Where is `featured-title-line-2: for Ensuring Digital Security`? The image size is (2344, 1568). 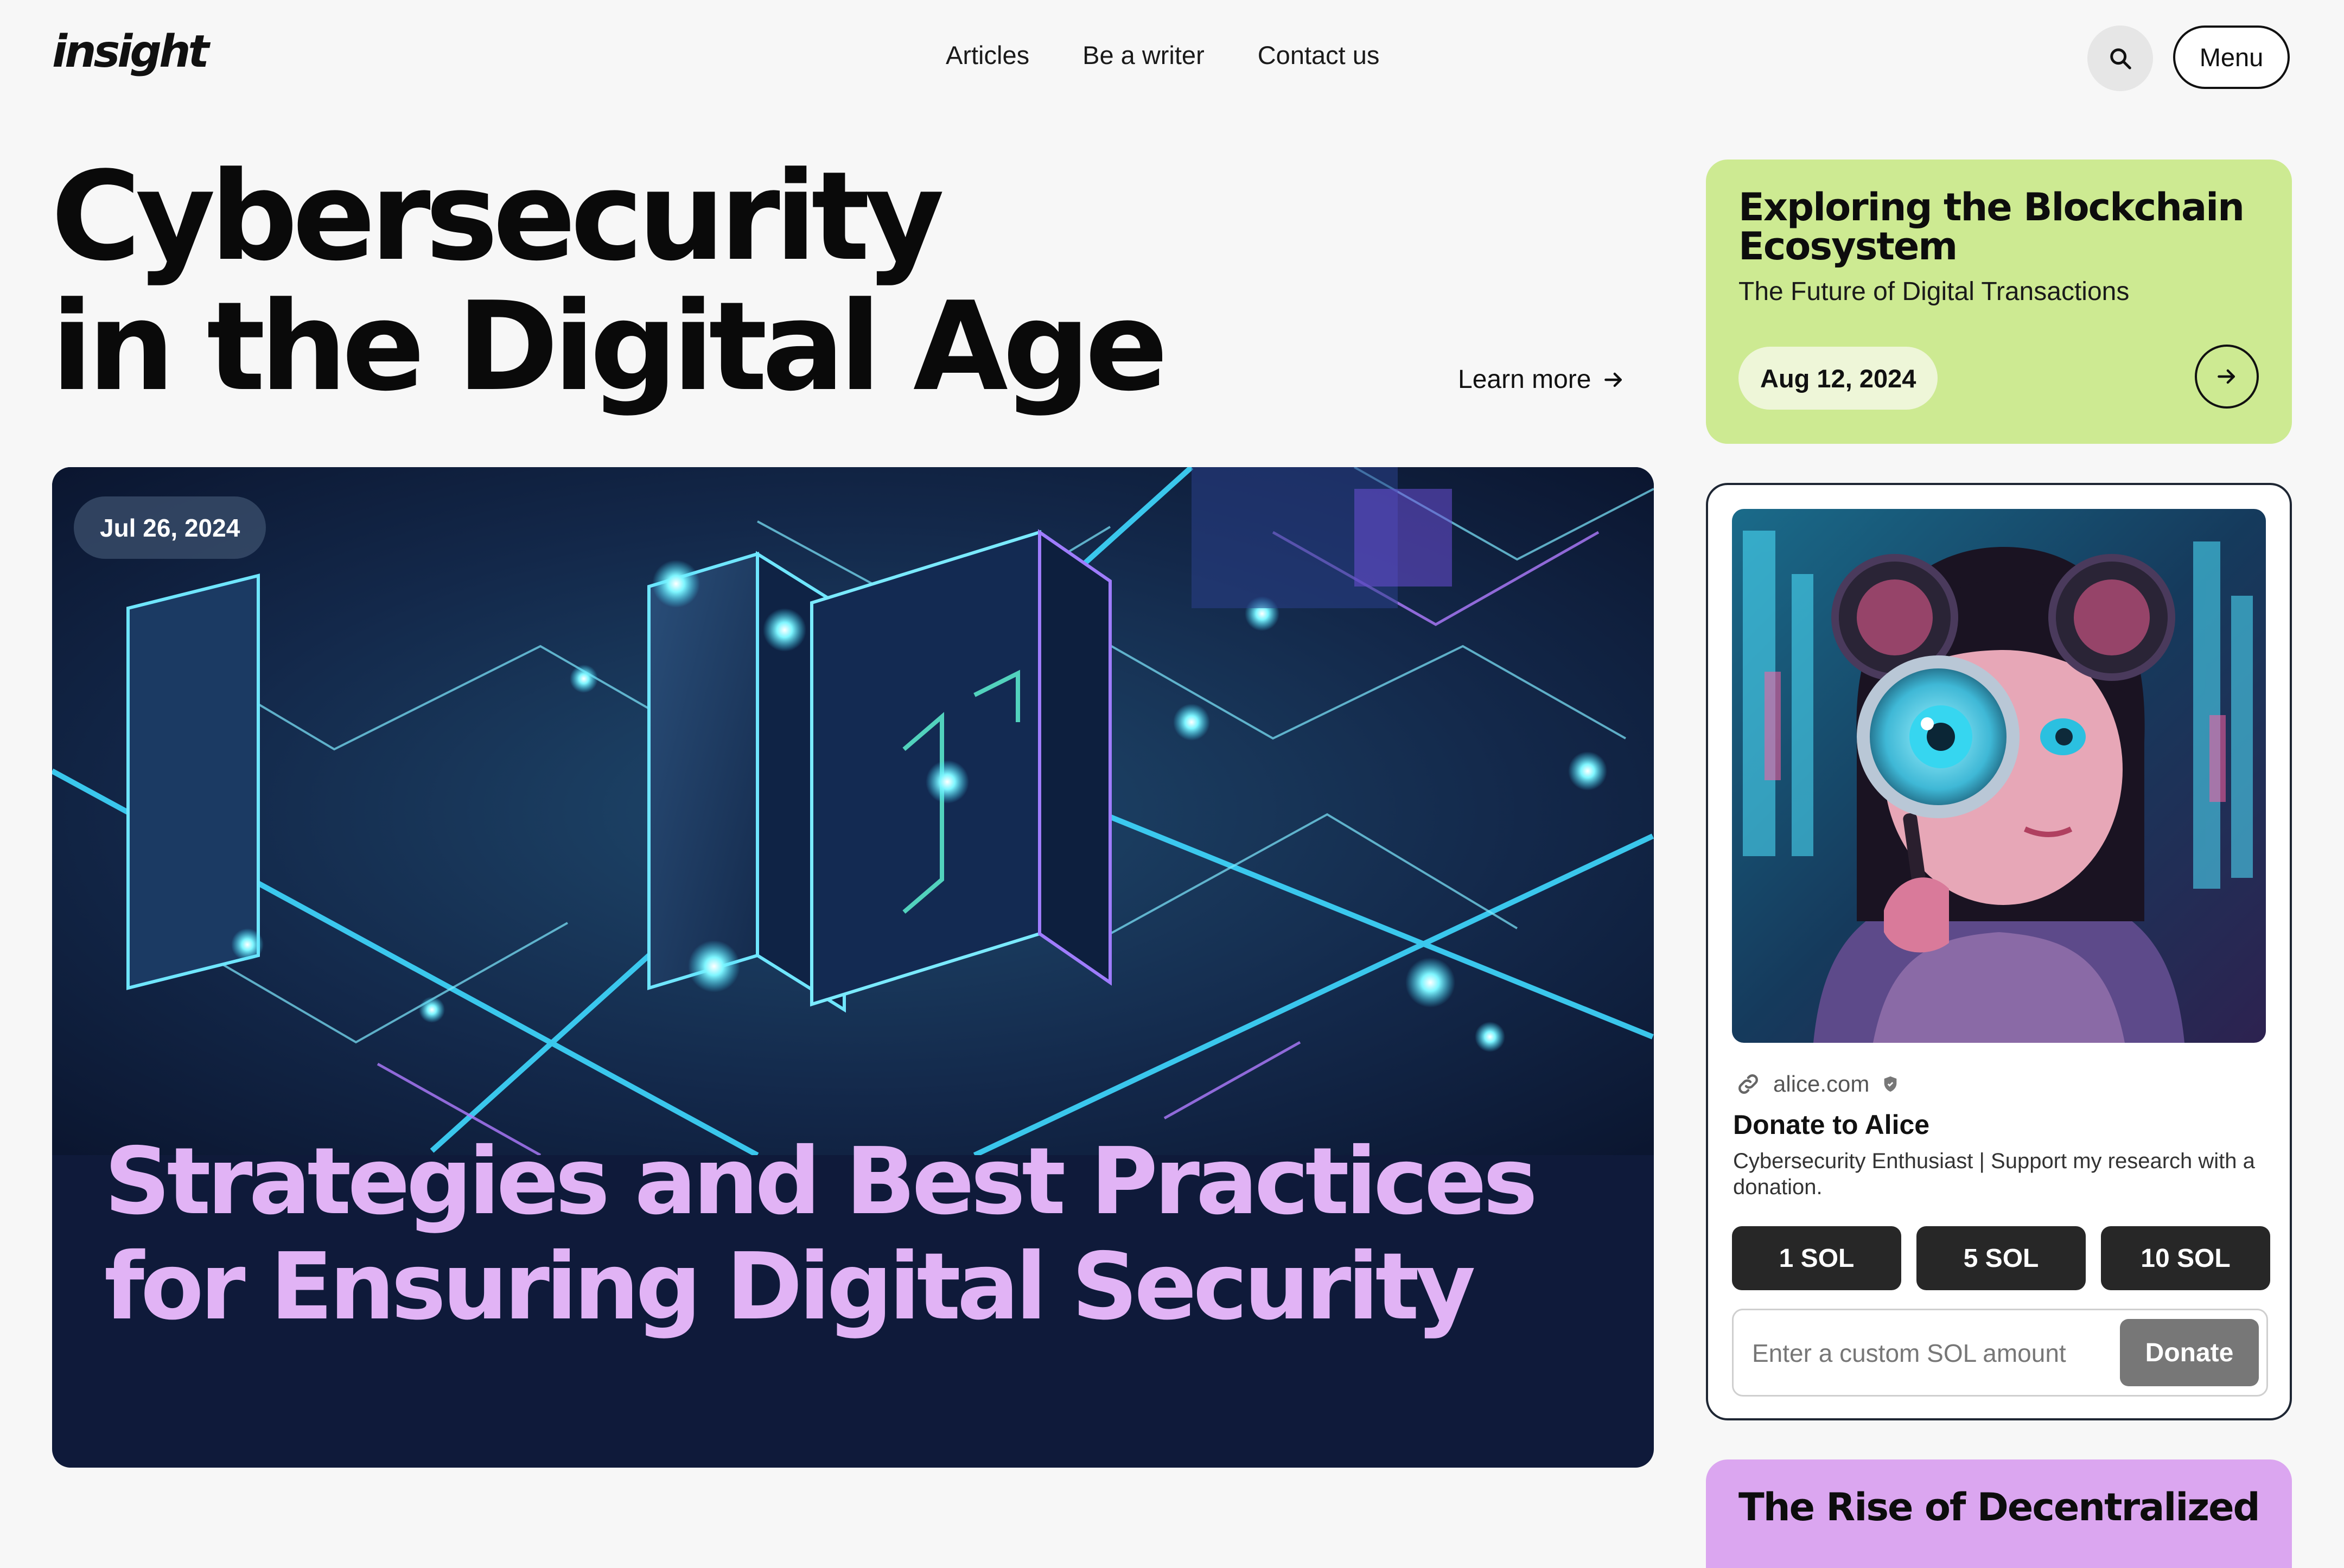 featured-title-line-2: for Ensuring Digital Security is located at coordinates (790, 1287).